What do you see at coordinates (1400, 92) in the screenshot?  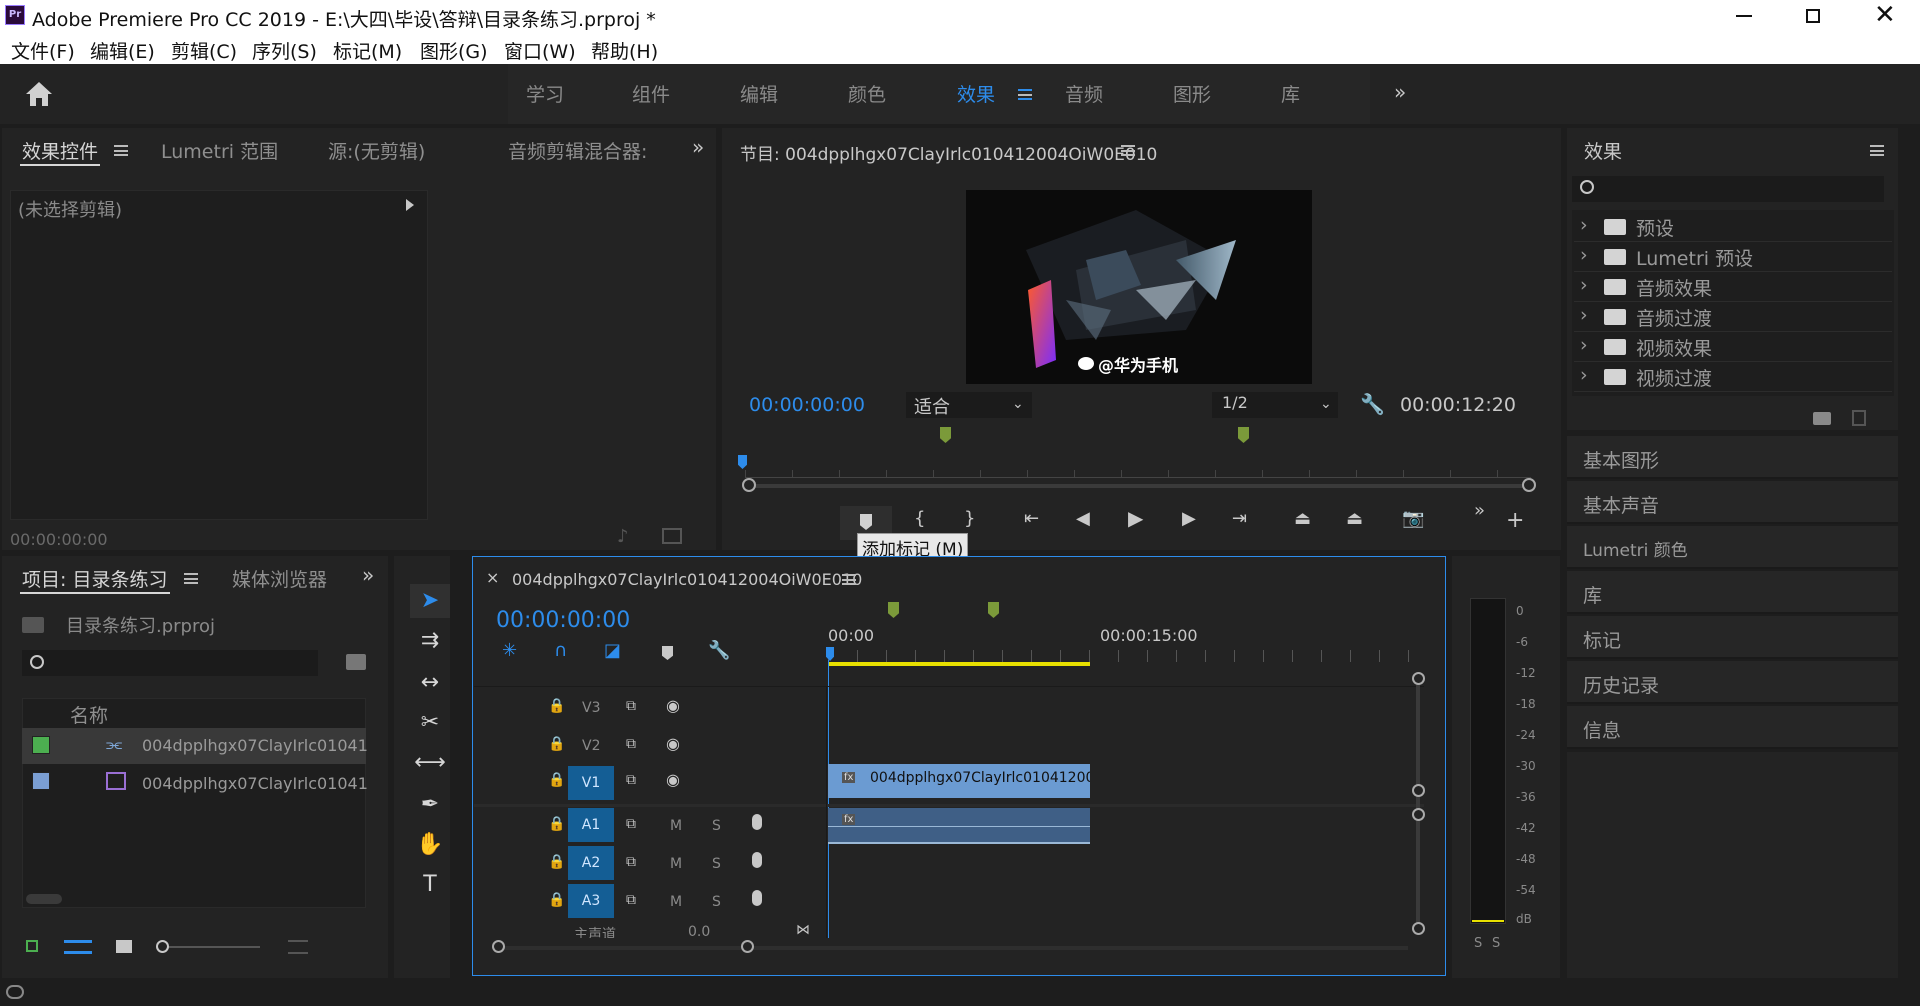 I see `workspace-overflow-icon: »` at bounding box center [1400, 92].